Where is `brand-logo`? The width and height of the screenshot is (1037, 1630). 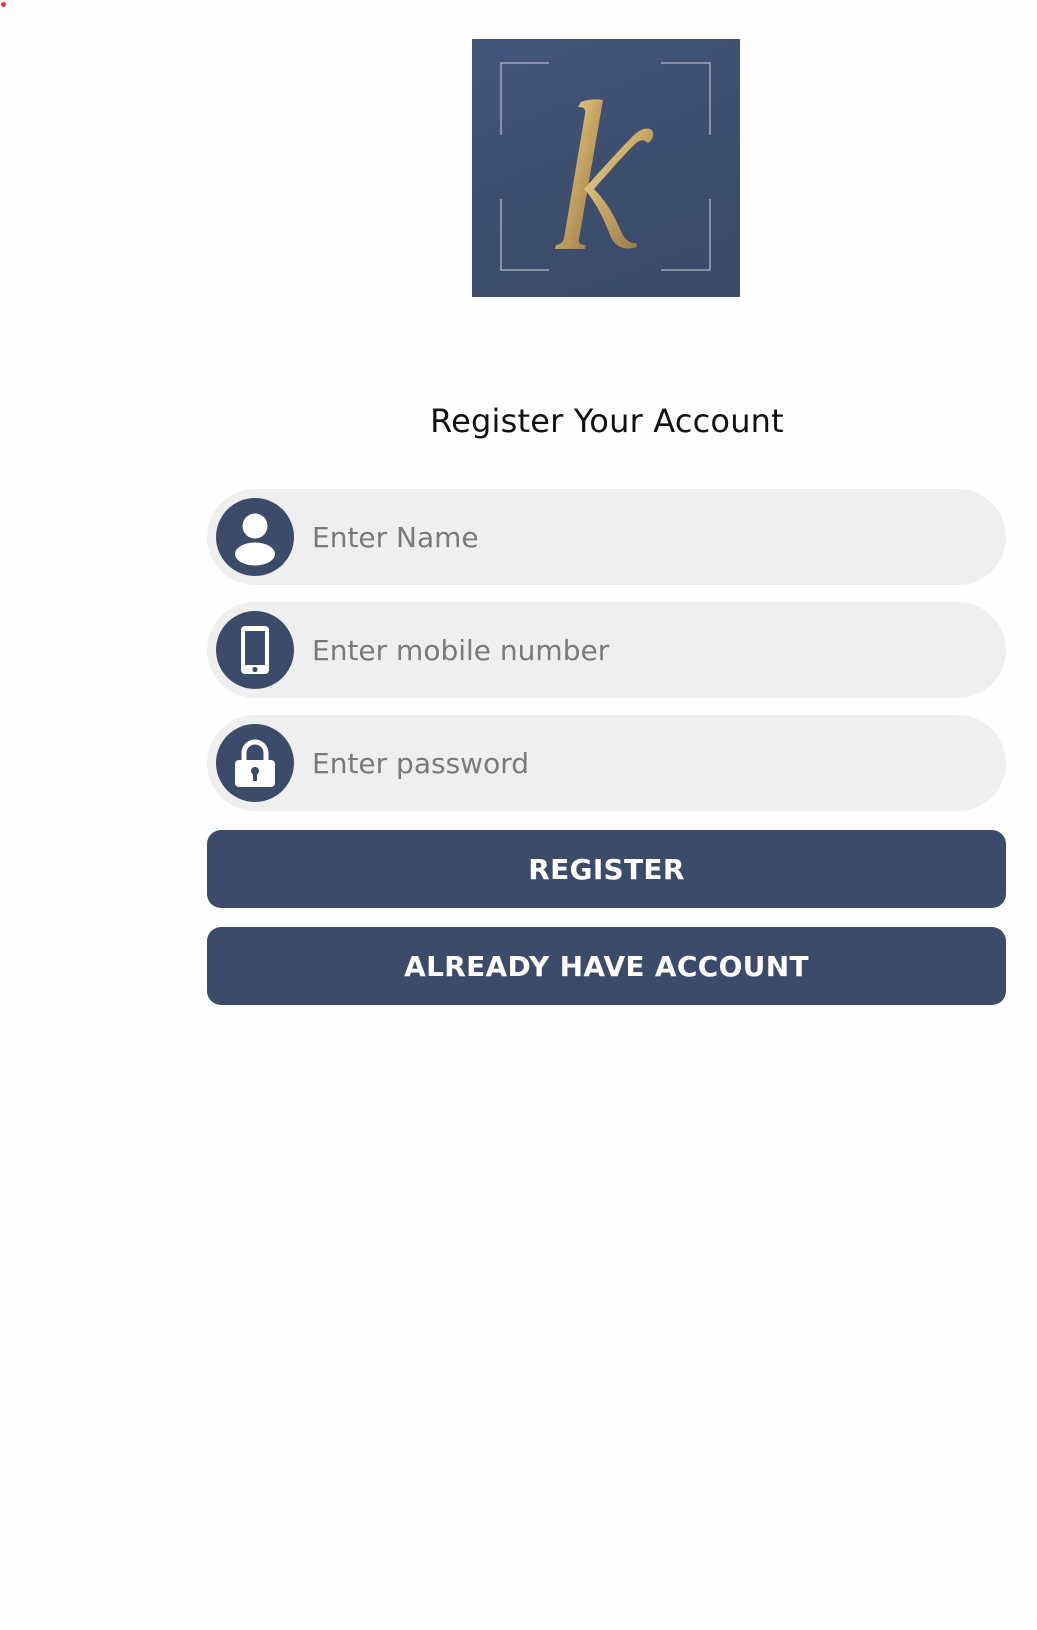
brand-logo is located at coordinates (606, 168).